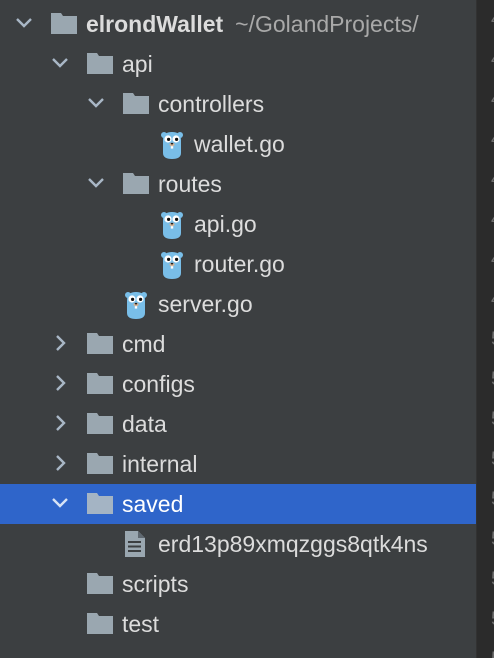 The width and height of the screenshot is (494, 658). What do you see at coordinates (238, 584) in the screenshot?
I see `tree-row-scripts: scripts` at bounding box center [238, 584].